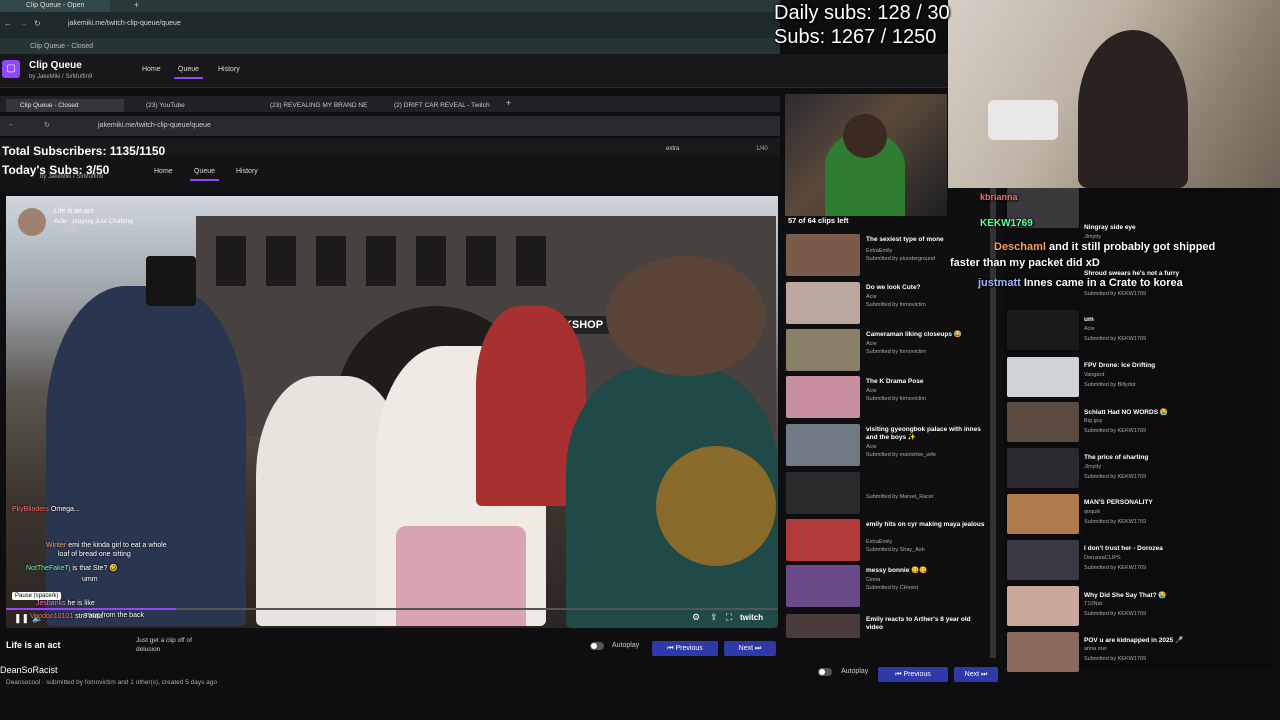  What do you see at coordinates (597, 646) in the screenshot?
I see `autoplay-toggle` at bounding box center [597, 646].